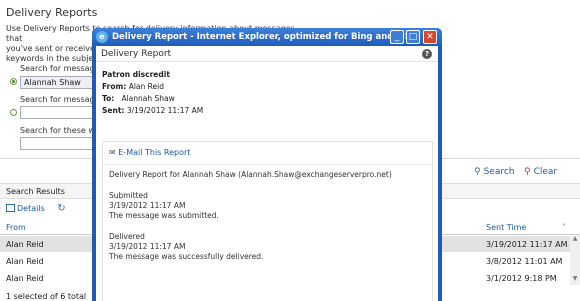  I want to click on delivered-message: The message was successfully delivered., so click(186, 256).